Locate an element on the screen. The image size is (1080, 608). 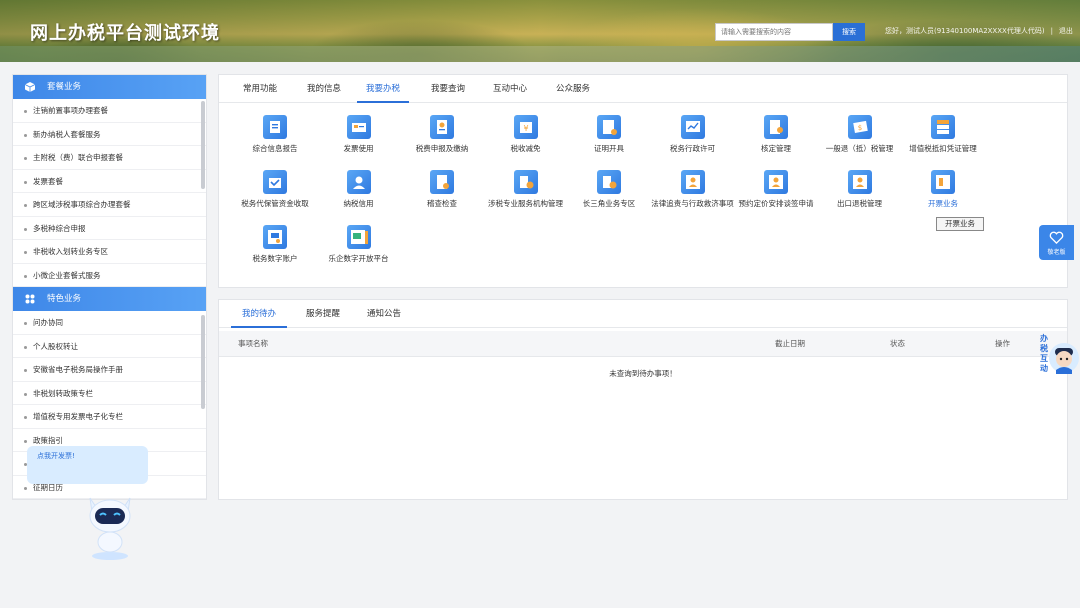
function-label: 证明开具 is located at coordinates (609, 148).